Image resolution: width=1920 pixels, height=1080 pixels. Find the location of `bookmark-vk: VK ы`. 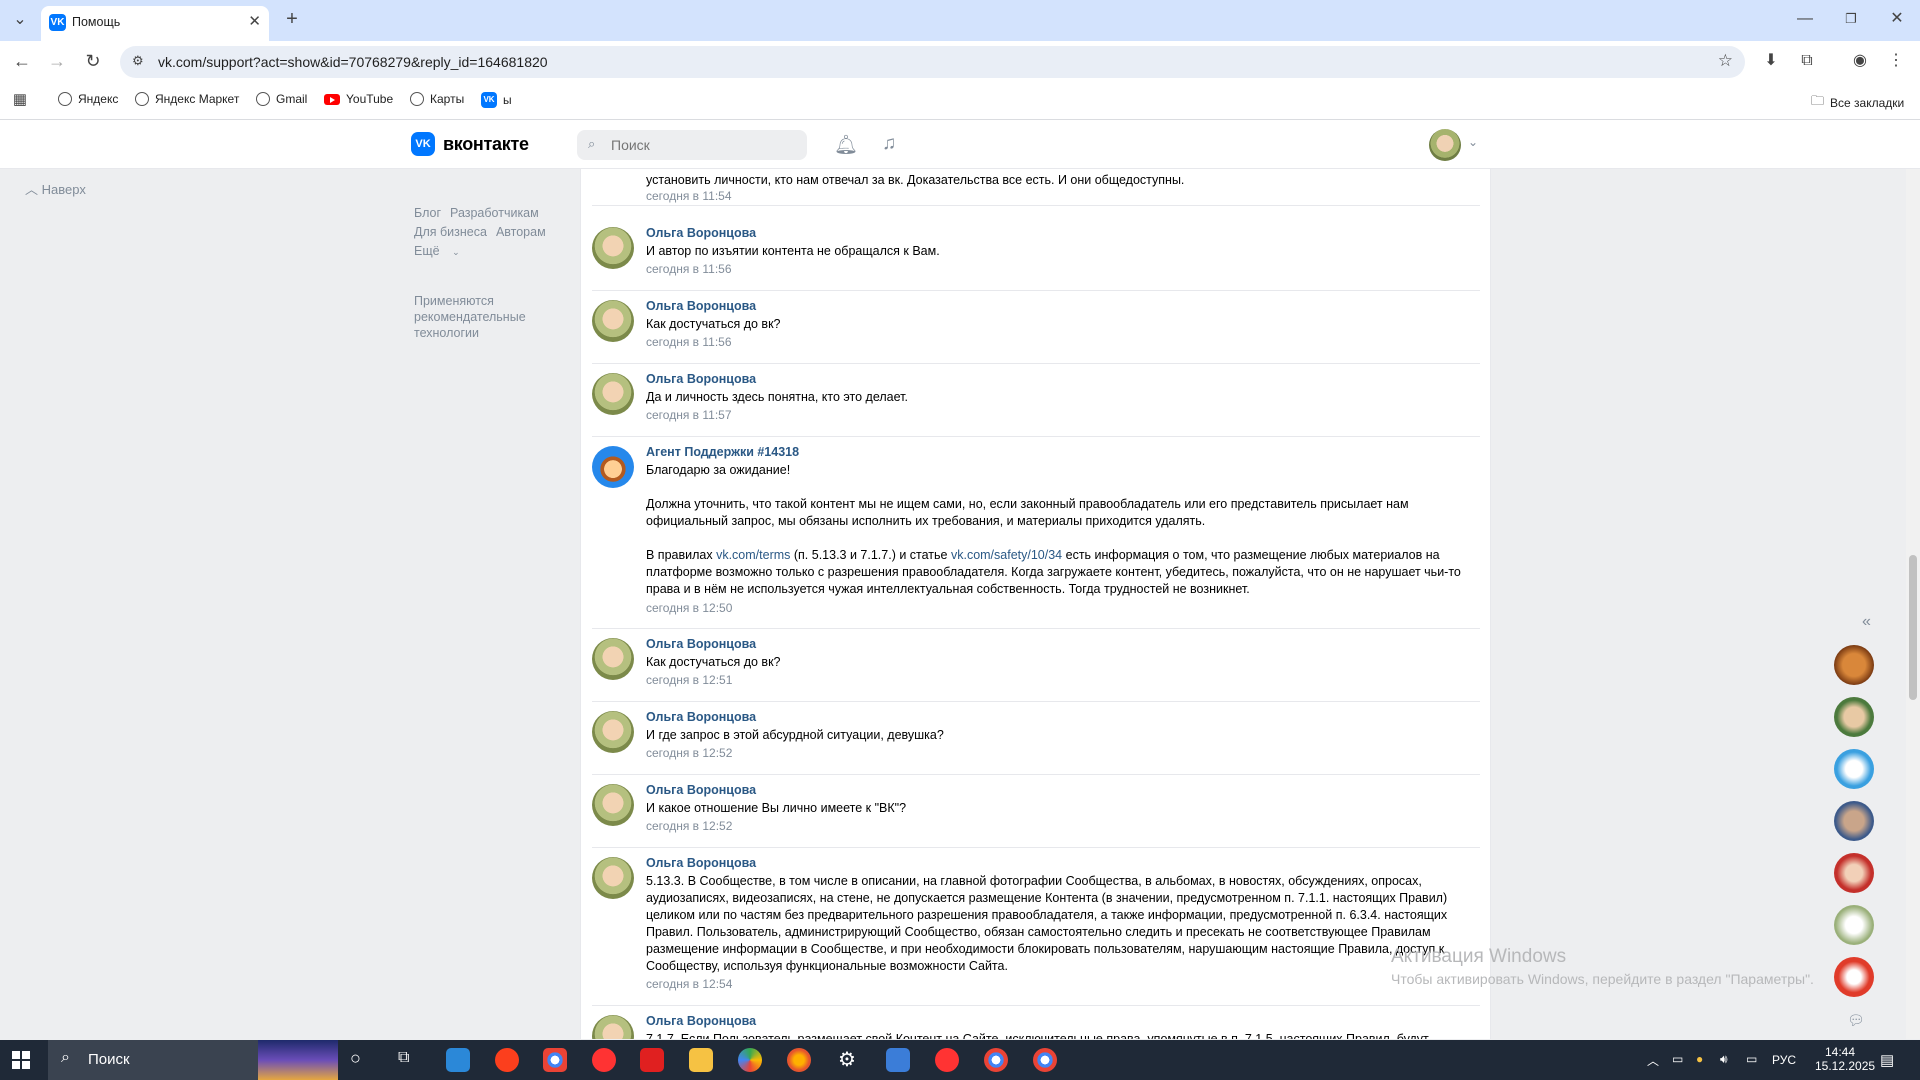

bookmark-vk: VK ы is located at coordinates (496, 100).